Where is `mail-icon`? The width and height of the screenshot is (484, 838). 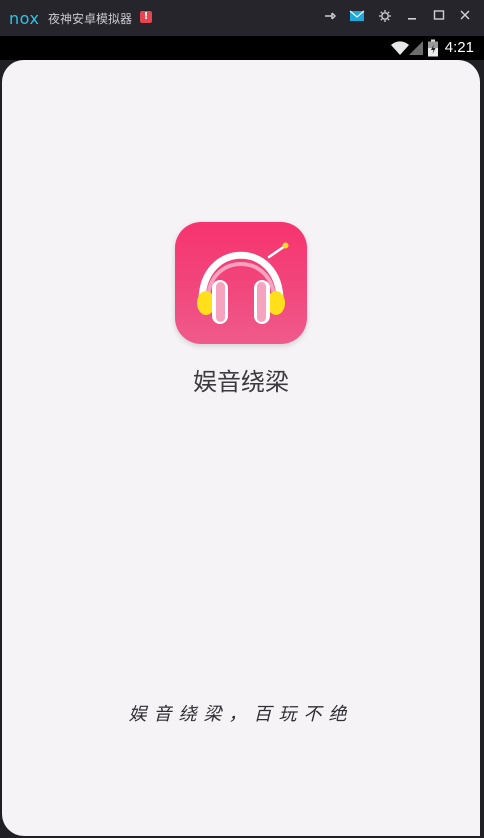 mail-icon is located at coordinates (357, 18).